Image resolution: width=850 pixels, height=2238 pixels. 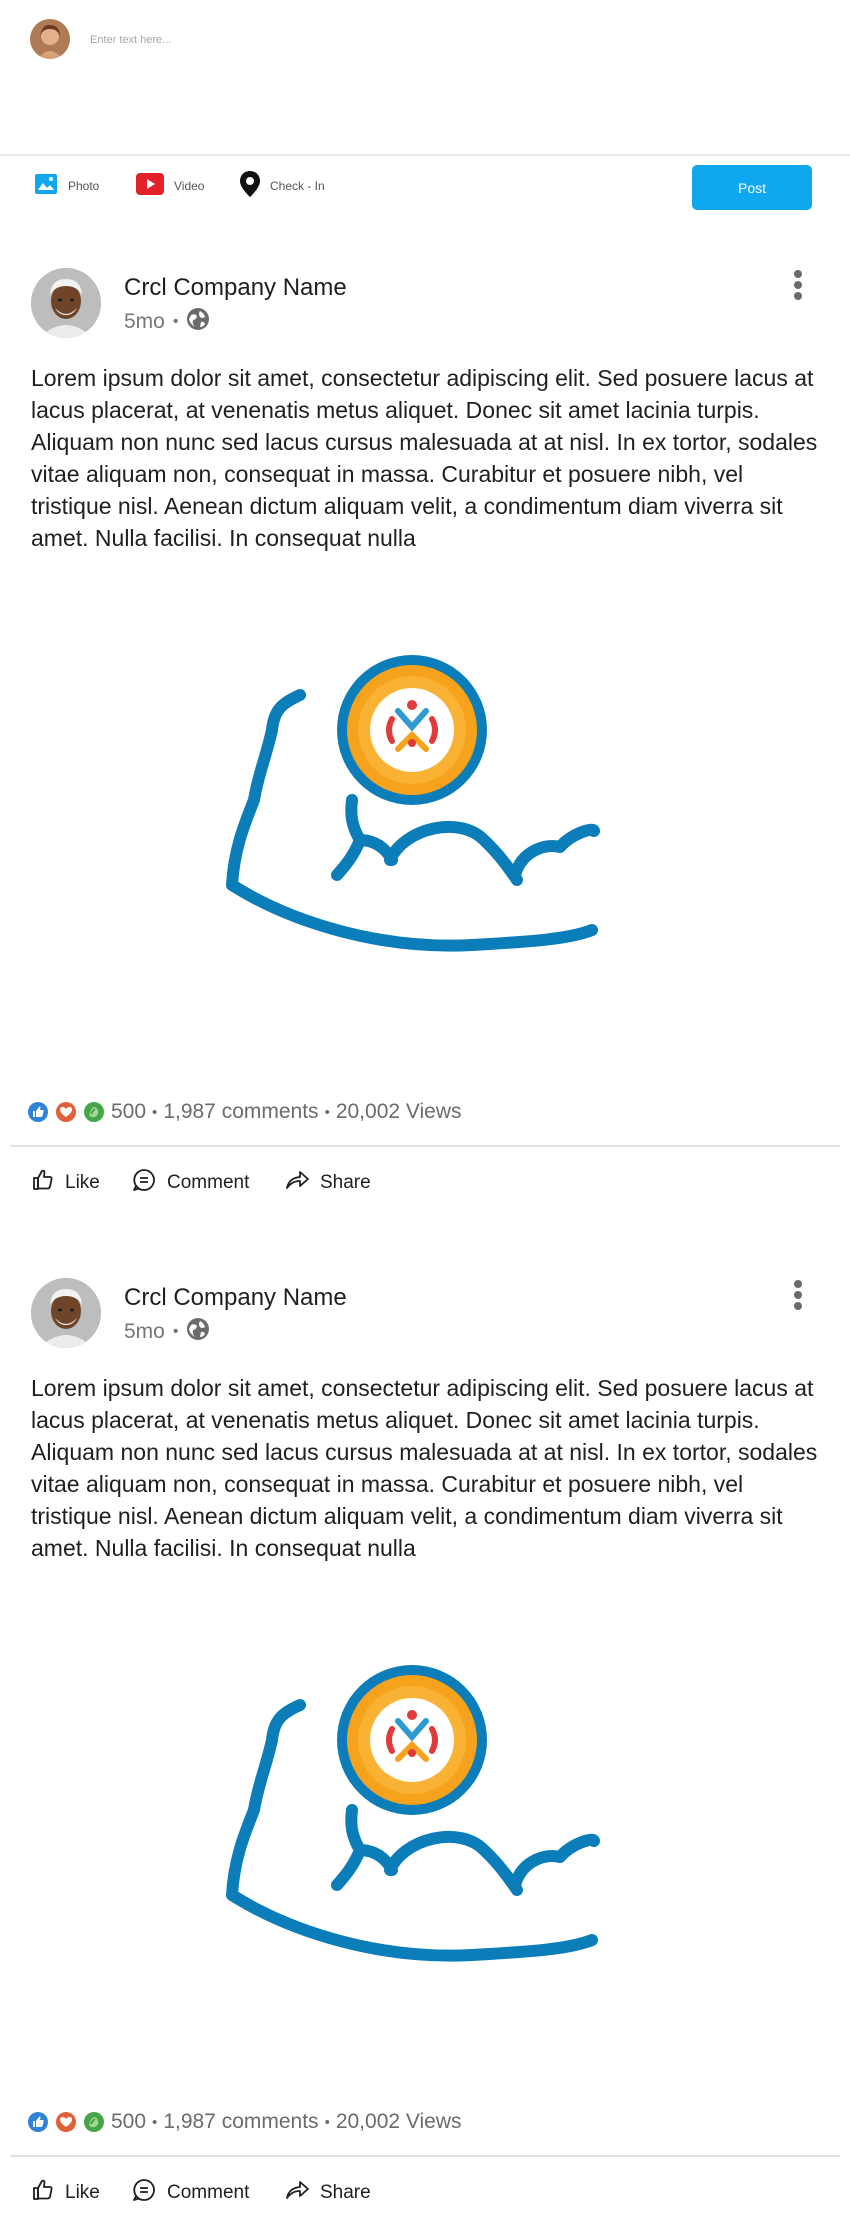 What do you see at coordinates (208, 2192) in the screenshot?
I see `comment-label: Comment` at bounding box center [208, 2192].